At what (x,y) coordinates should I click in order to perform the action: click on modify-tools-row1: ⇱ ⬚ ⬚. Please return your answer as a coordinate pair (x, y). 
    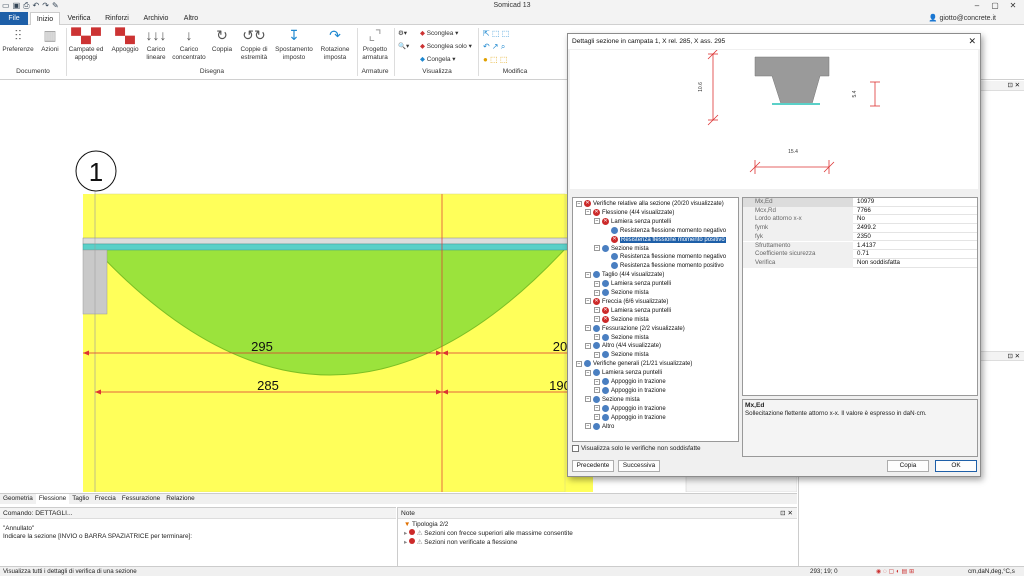
    Looking at the image, I should click on (496, 33).